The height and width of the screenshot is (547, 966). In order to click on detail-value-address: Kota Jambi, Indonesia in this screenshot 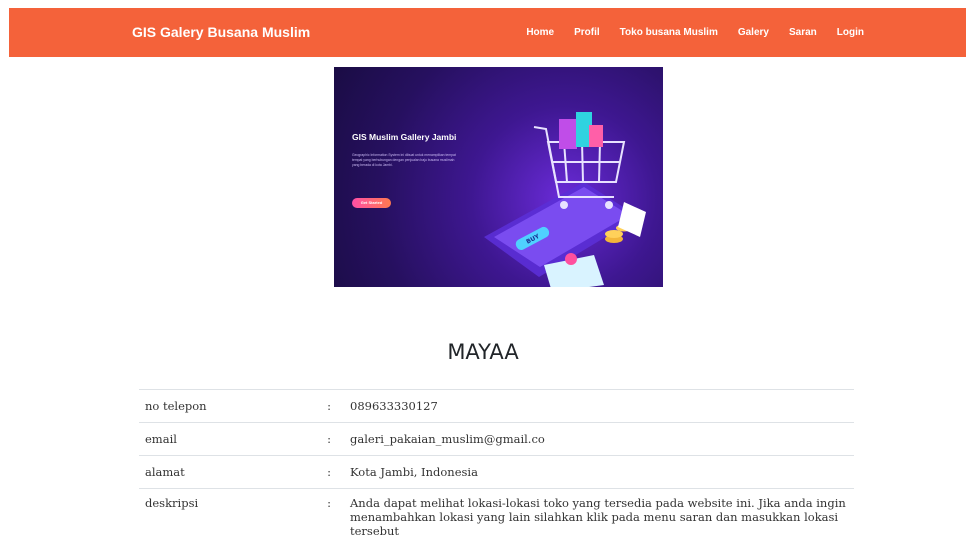, I will do `click(599, 472)`.